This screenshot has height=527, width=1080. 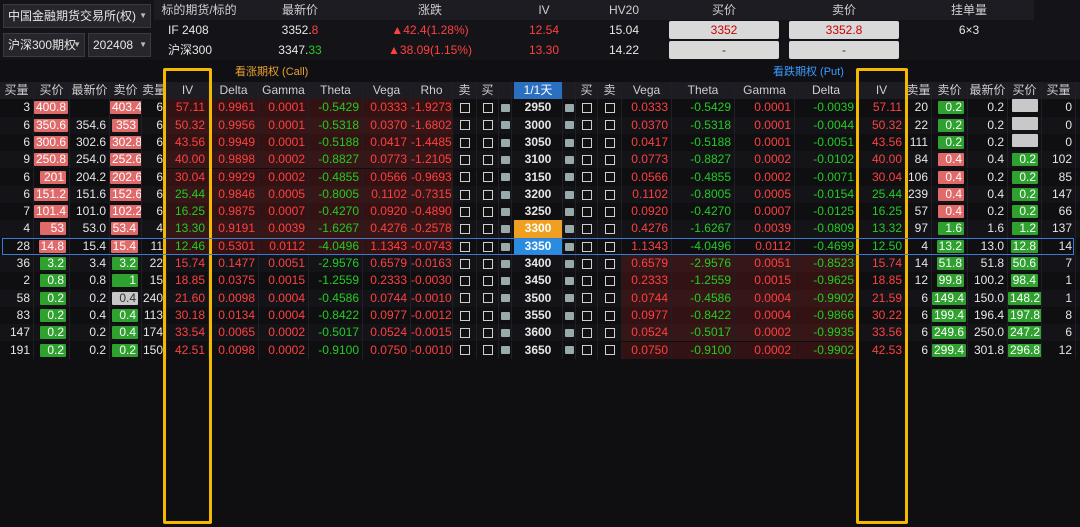 What do you see at coordinates (1025, 264) in the screenshot?
I see `cell-pbp: 50.6` at bounding box center [1025, 264].